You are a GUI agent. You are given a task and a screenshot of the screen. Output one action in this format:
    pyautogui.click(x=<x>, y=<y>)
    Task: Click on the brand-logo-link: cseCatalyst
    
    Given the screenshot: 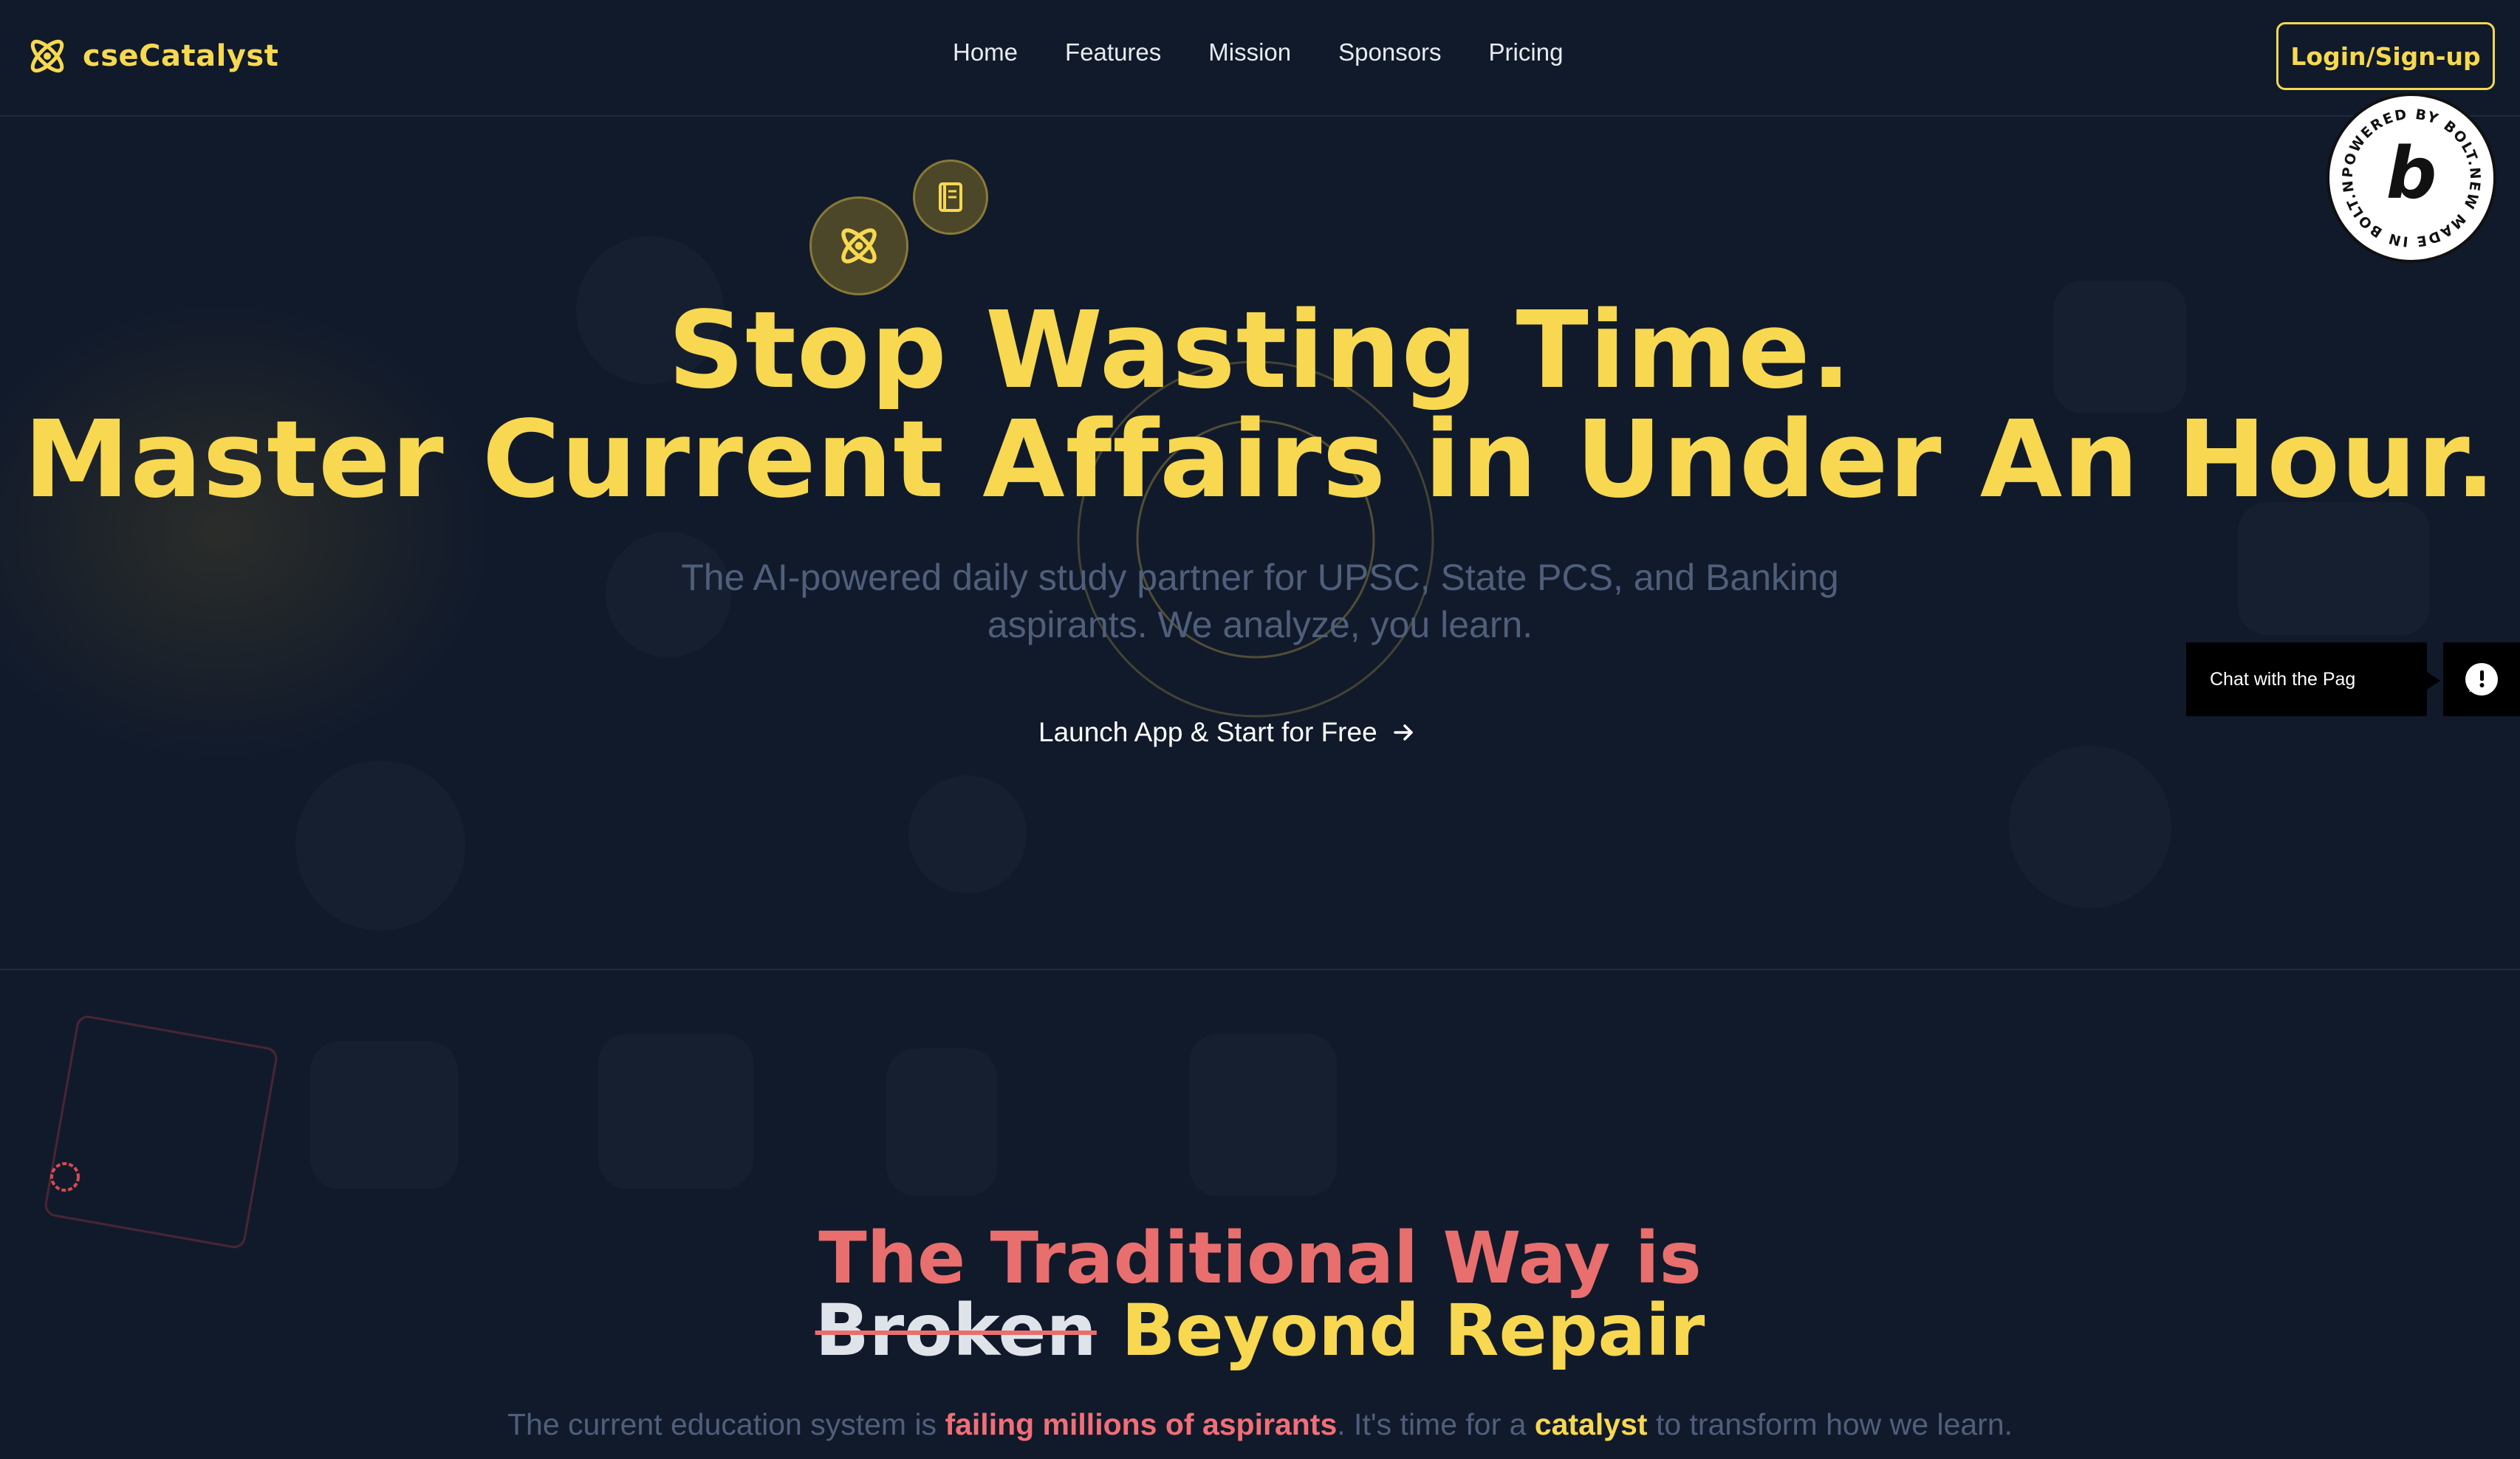 What is the action you would take?
    pyautogui.click(x=151, y=56)
    